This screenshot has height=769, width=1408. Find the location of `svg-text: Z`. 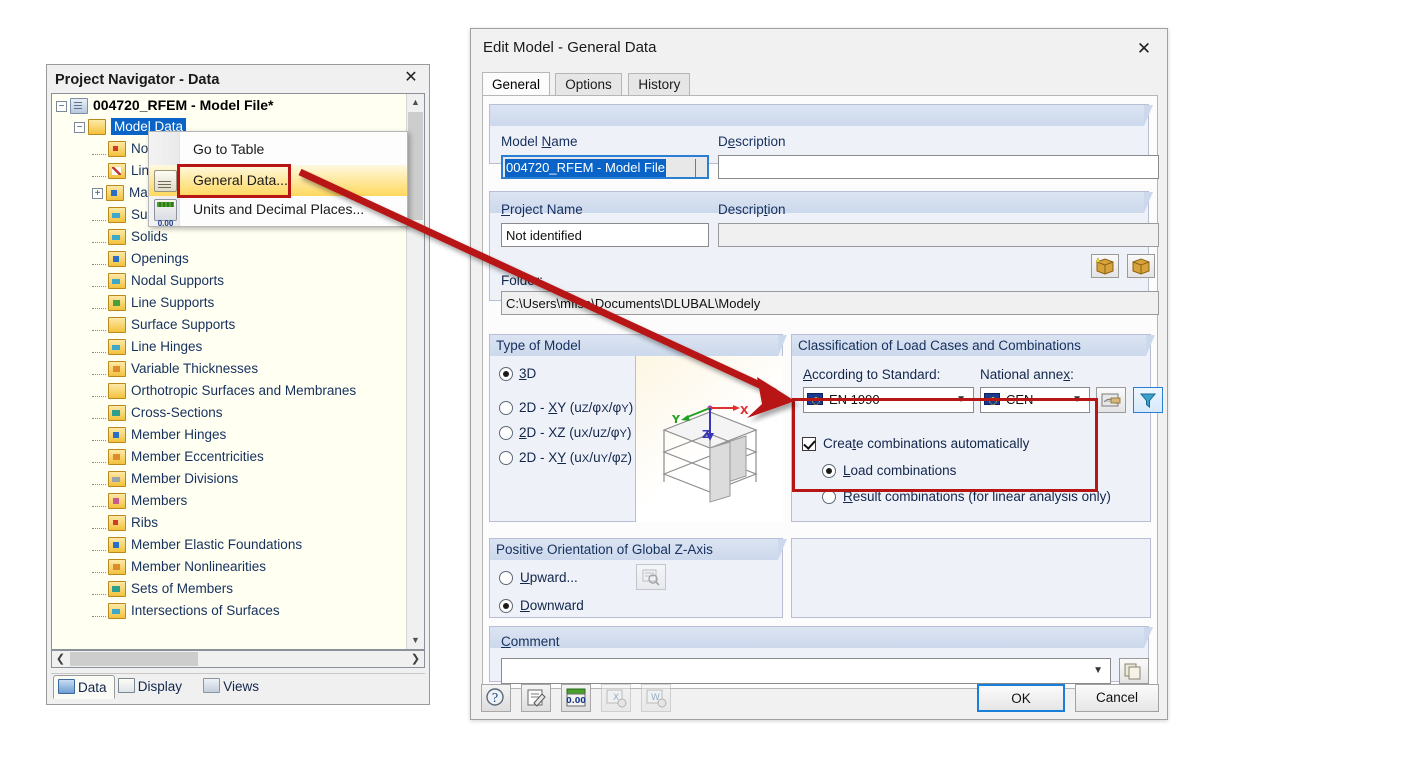

svg-text: Z is located at coordinates (706, 434).